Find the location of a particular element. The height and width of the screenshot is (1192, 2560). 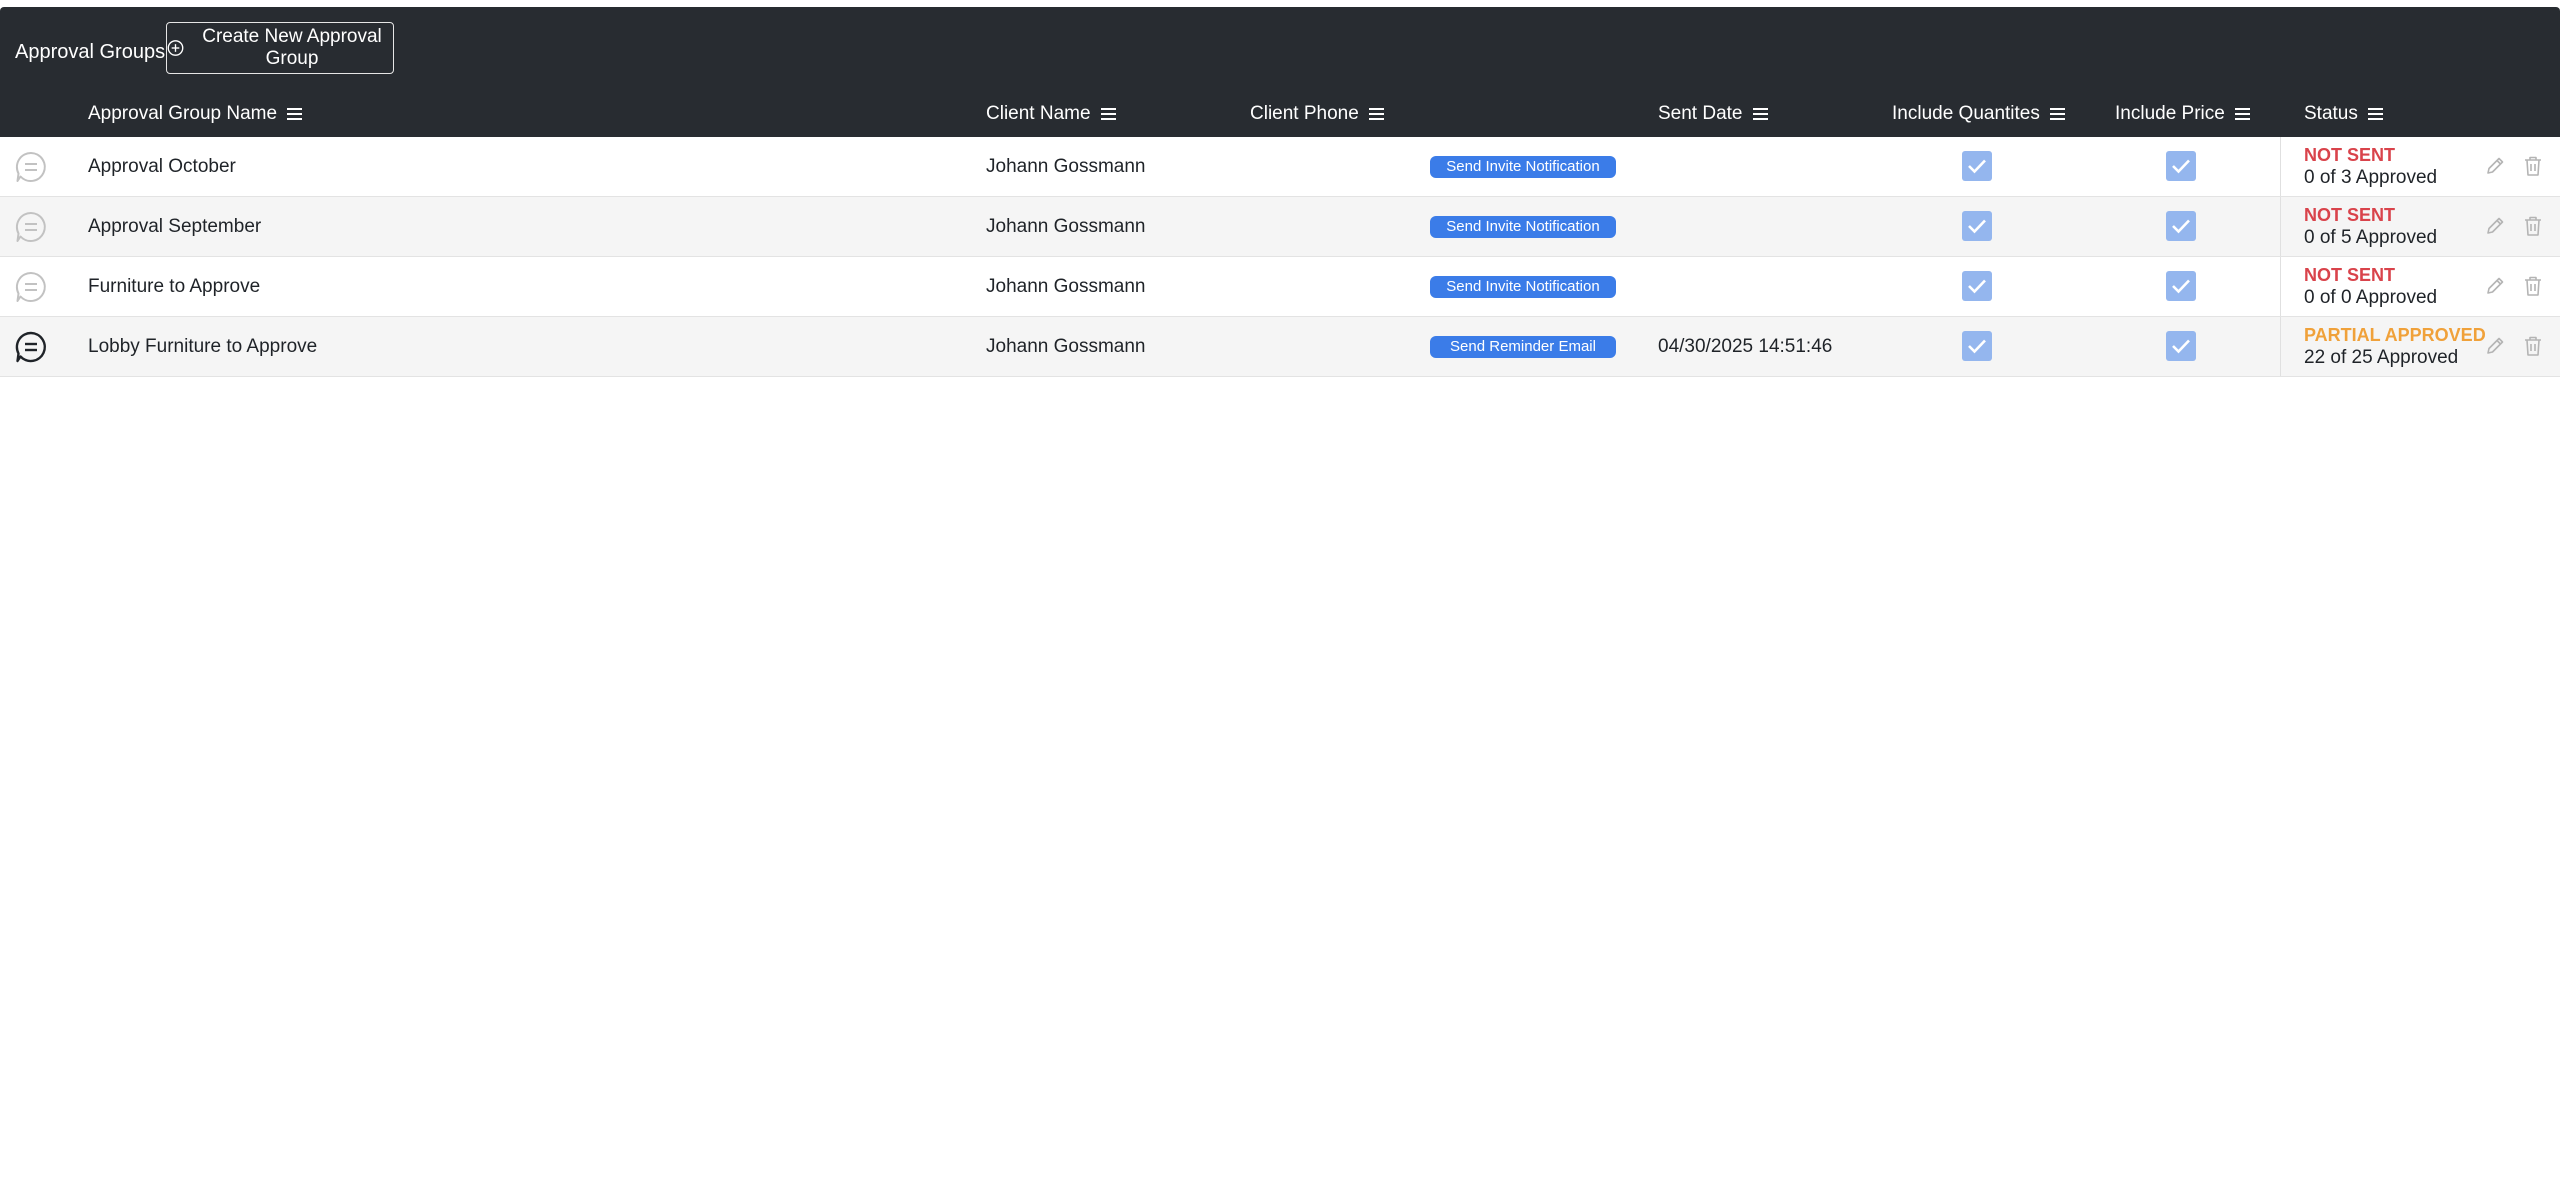

create-approval-group-button: Create New Approval Group is located at coordinates (280, 48).